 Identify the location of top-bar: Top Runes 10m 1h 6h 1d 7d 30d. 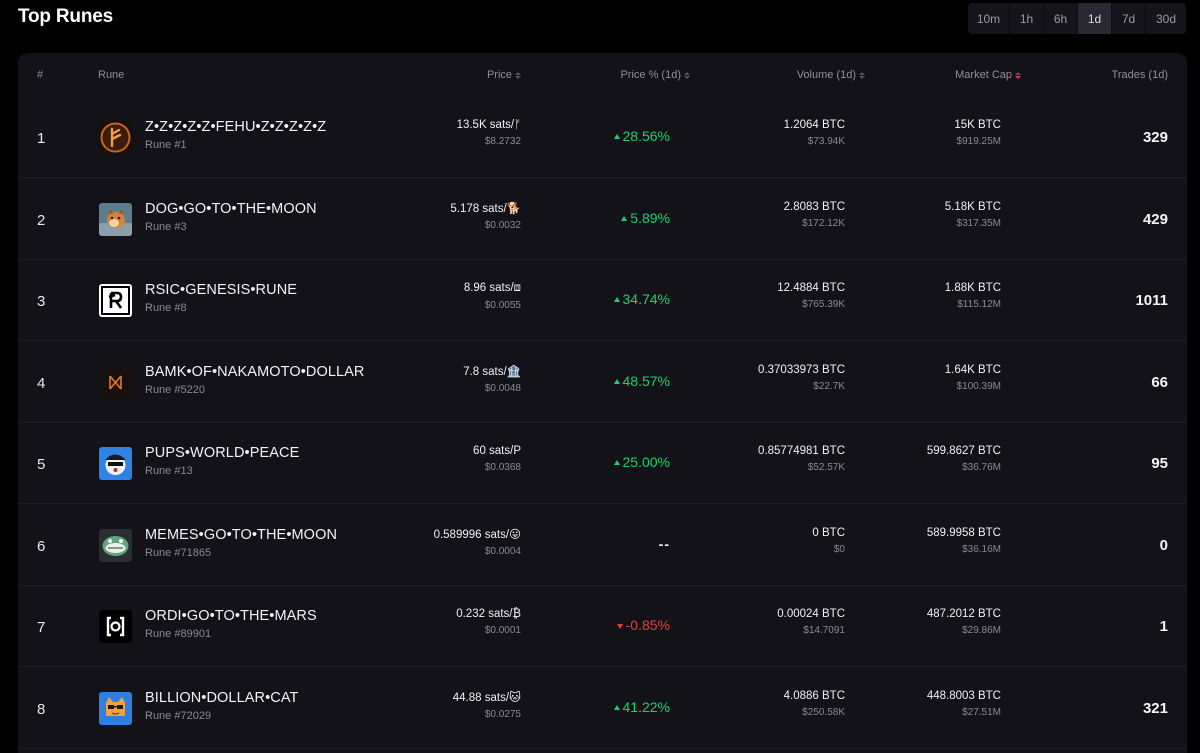
(600, 24).